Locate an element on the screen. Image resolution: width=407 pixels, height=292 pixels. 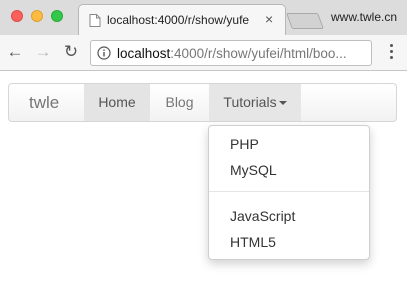
document-icon is located at coordinates (95, 20).